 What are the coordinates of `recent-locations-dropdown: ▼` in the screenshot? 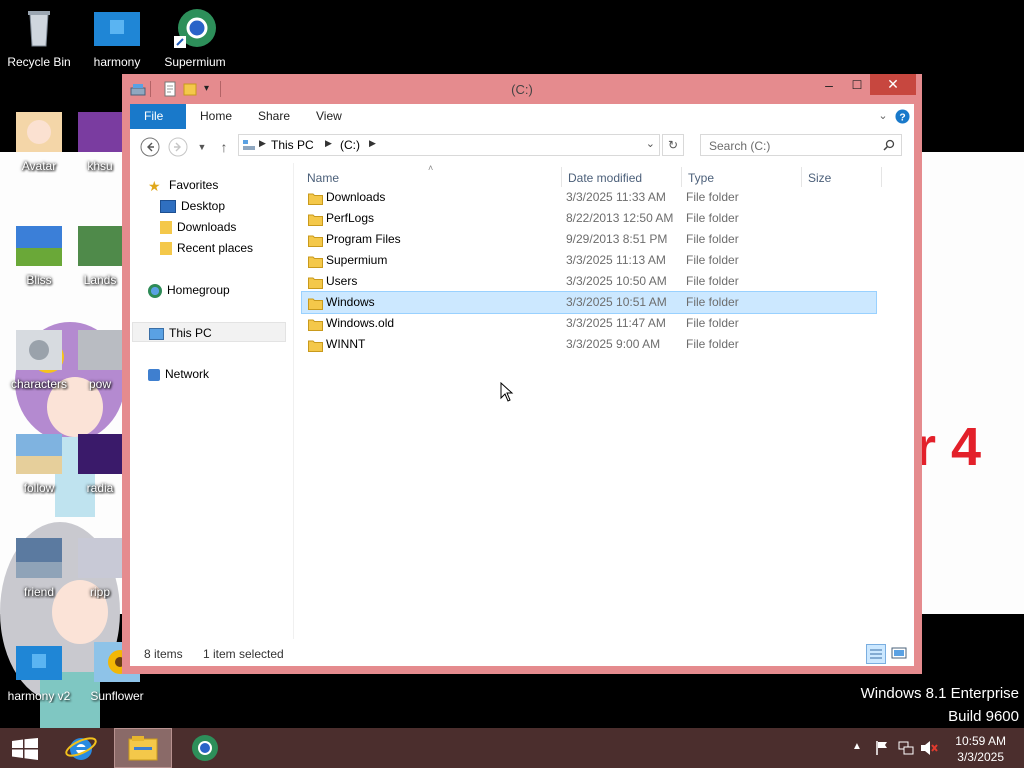 It's located at (202, 147).